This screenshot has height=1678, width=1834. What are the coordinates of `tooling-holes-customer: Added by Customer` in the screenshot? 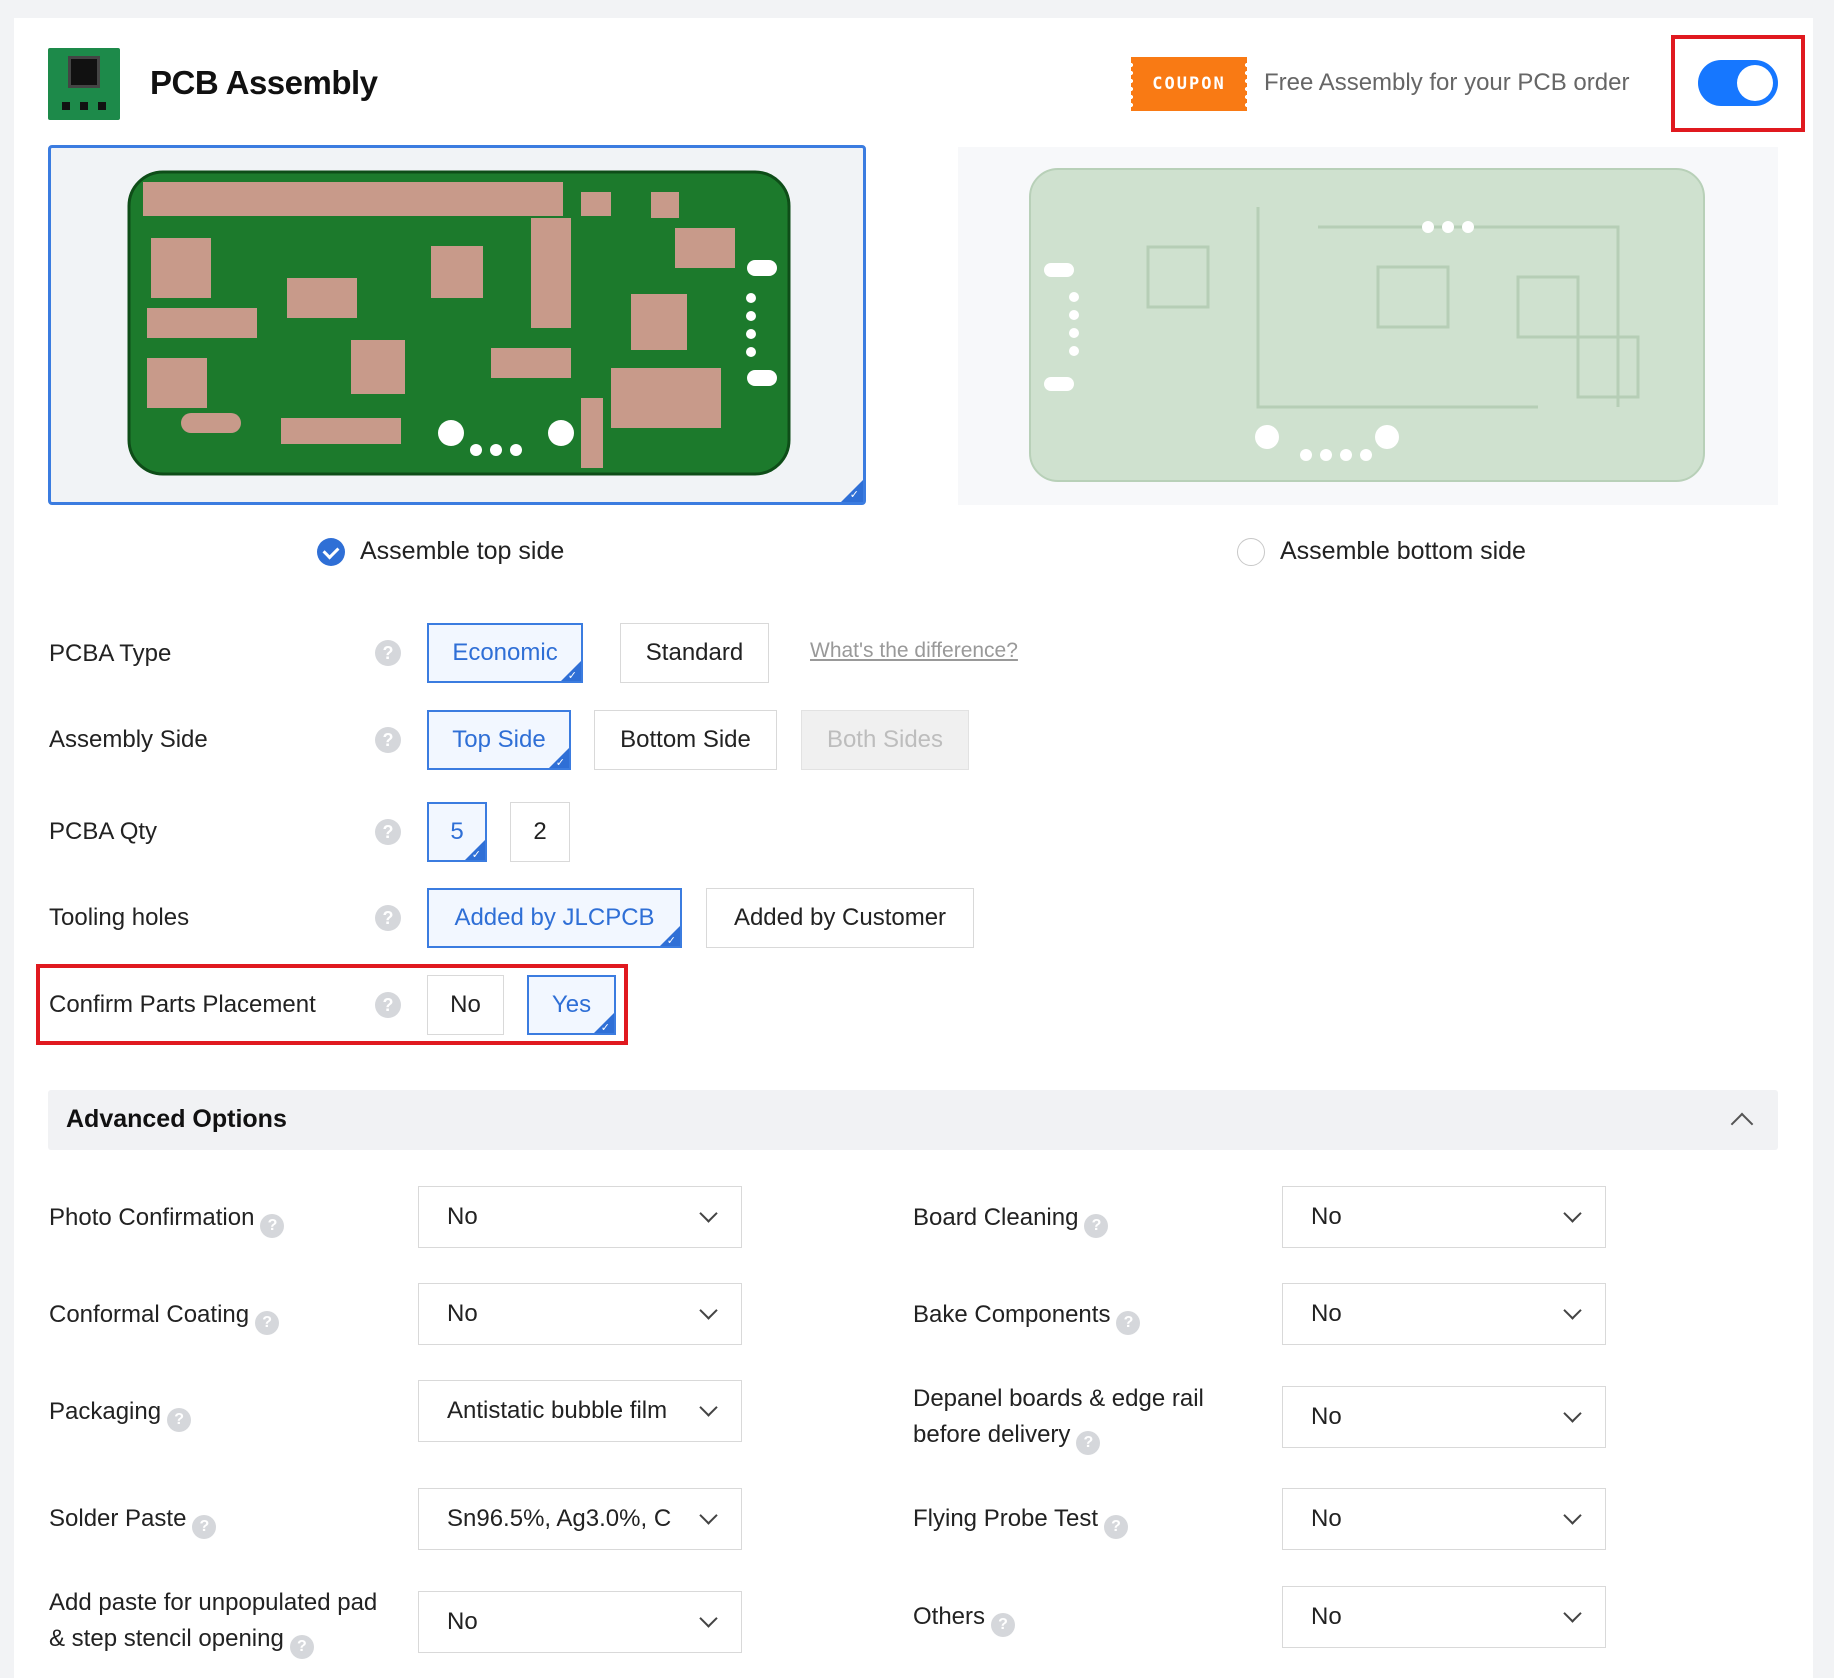 It's located at (840, 918).